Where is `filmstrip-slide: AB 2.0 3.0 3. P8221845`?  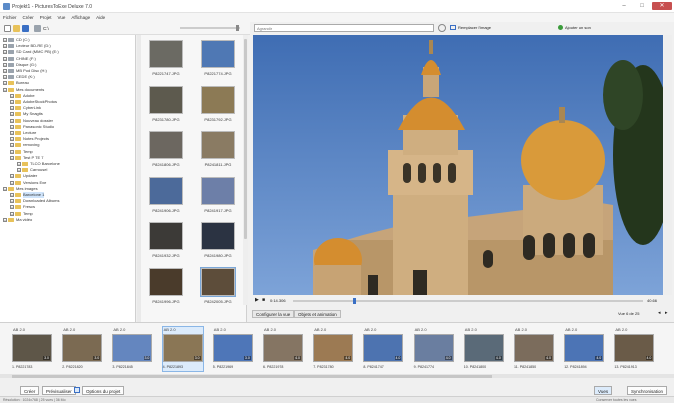 filmstrip-slide: AB 2.0 3.0 3. P8221845 is located at coordinates (132, 349).